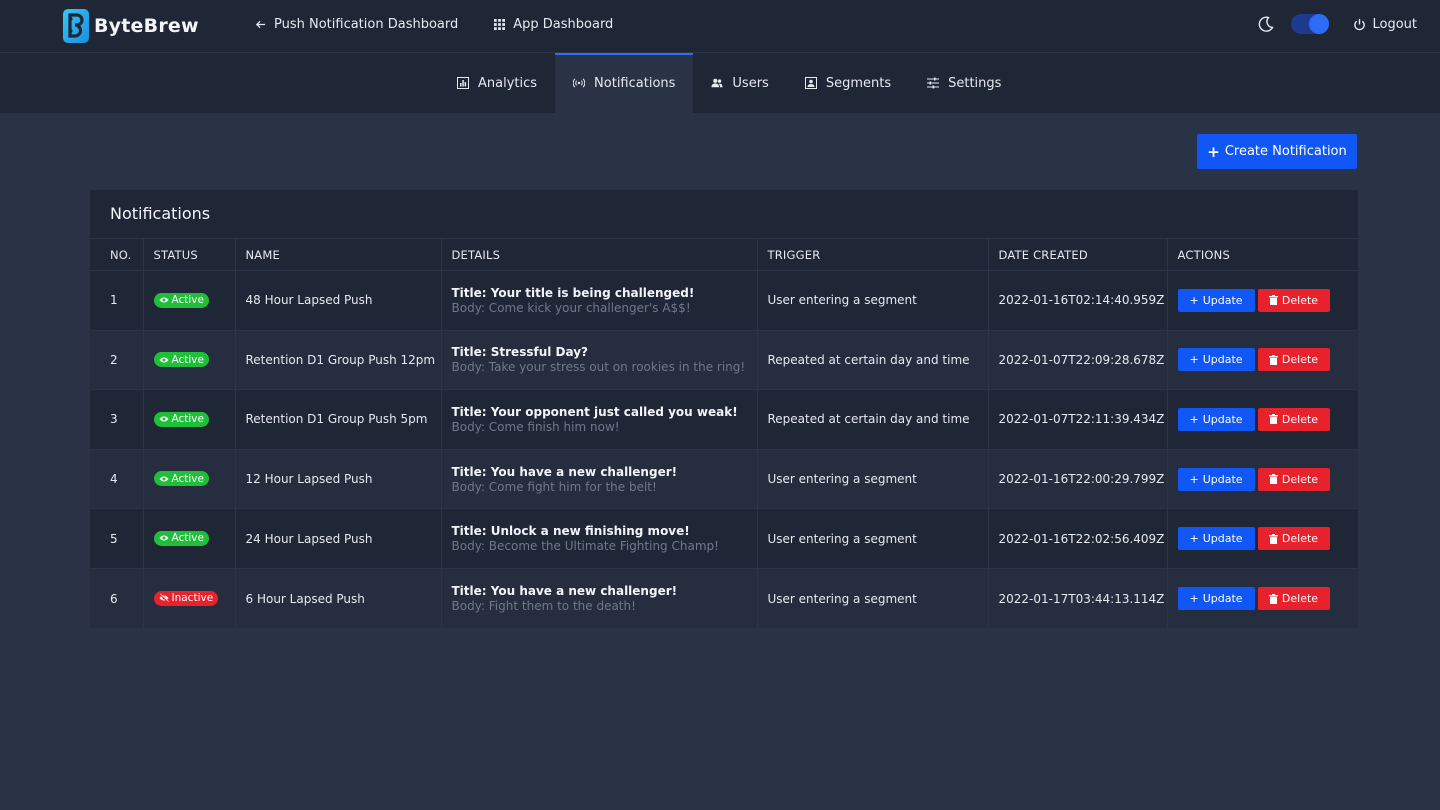  What do you see at coordinates (117, 254) in the screenshot?
I see `column-header-no: NO.` at bounding box center [117, 254].